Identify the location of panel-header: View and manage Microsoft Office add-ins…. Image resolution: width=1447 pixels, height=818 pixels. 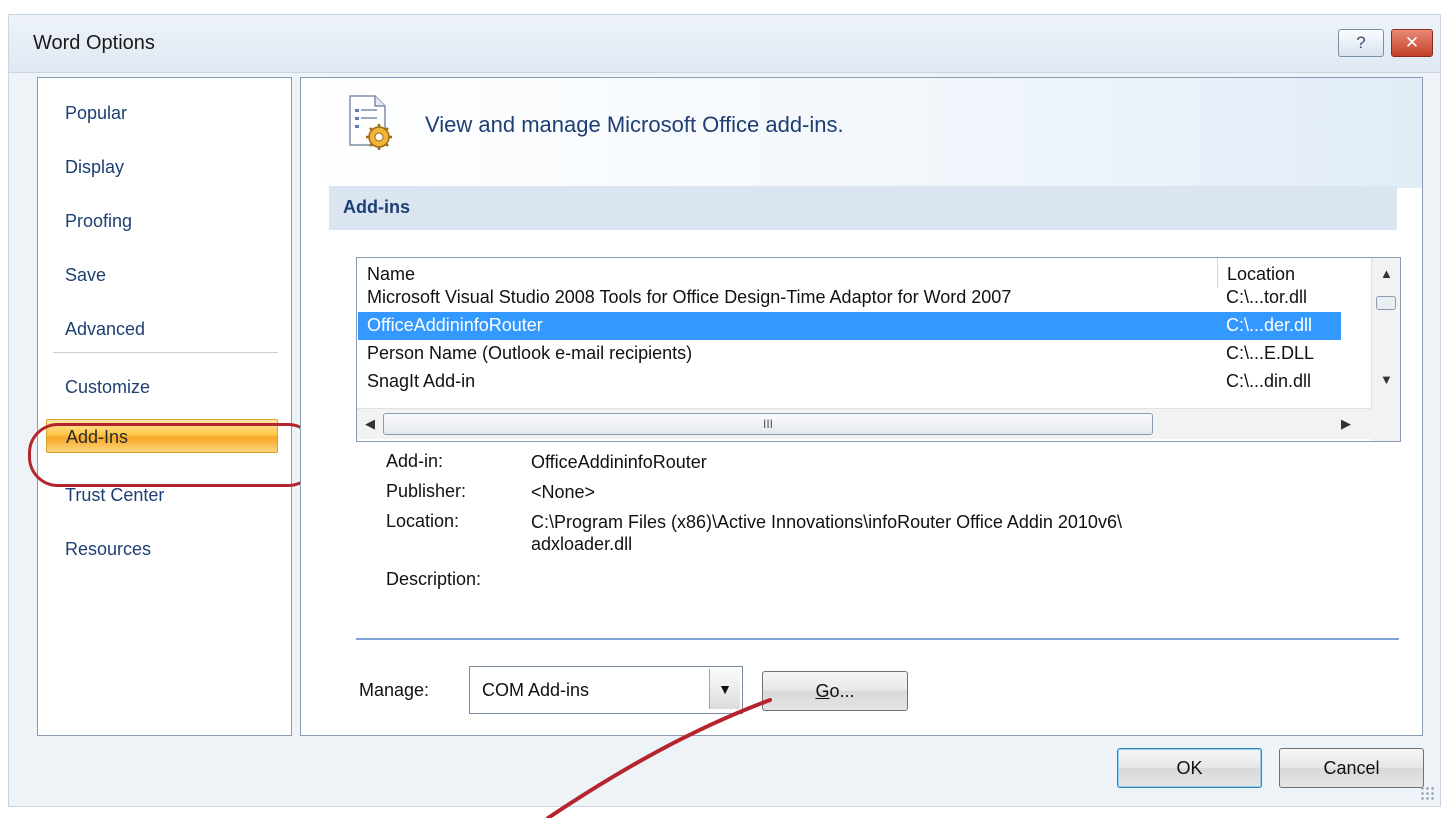
(861, 133).